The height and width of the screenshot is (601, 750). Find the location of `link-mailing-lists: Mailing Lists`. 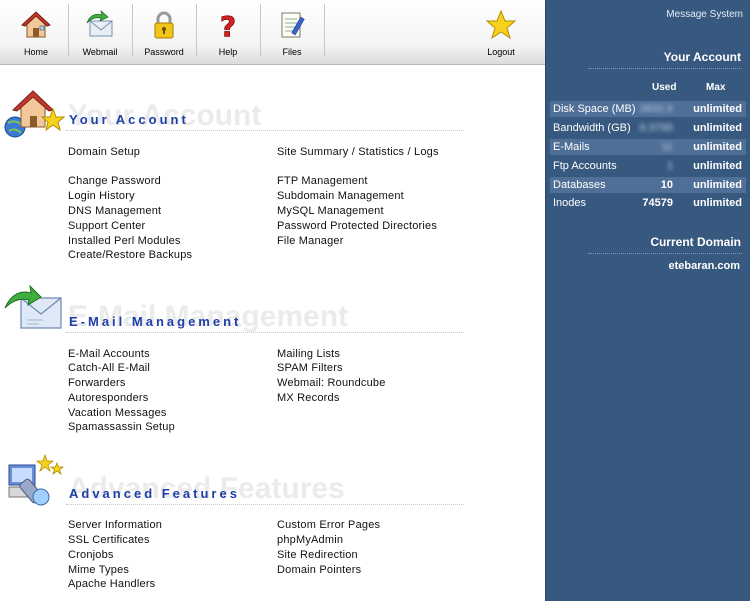

link-mailing-lists: Mailing Lists is located at coordinates (308, 354).